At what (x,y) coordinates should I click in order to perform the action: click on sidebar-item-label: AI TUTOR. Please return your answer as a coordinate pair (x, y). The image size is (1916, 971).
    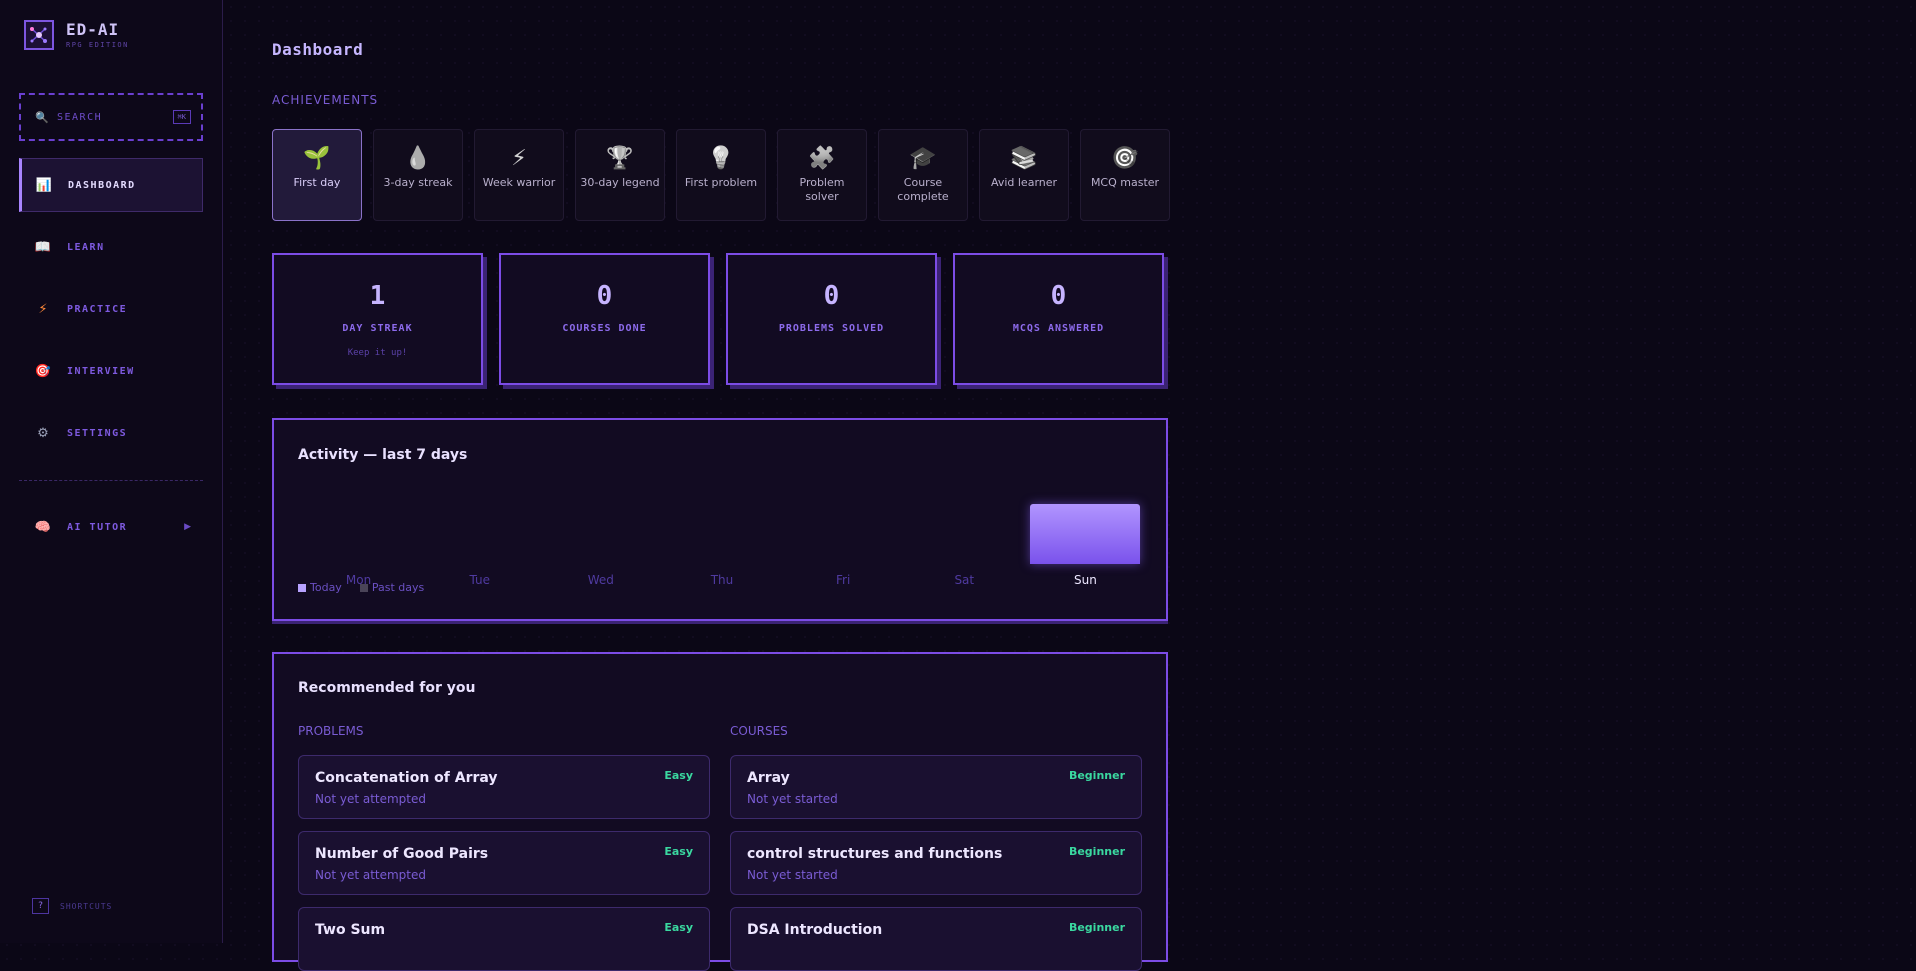
    Looking at the image, I should click on (97, 527).